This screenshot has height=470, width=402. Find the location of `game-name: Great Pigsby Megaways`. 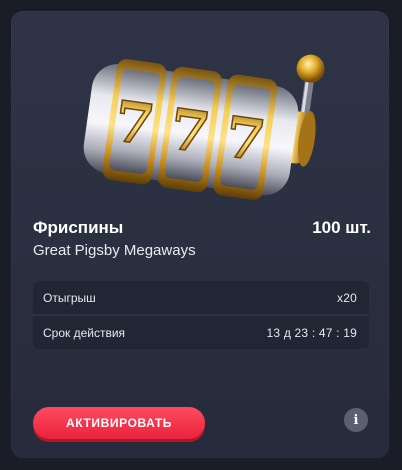

game-name: Great Pigsby Megaways is located at coordinates (114, 250).